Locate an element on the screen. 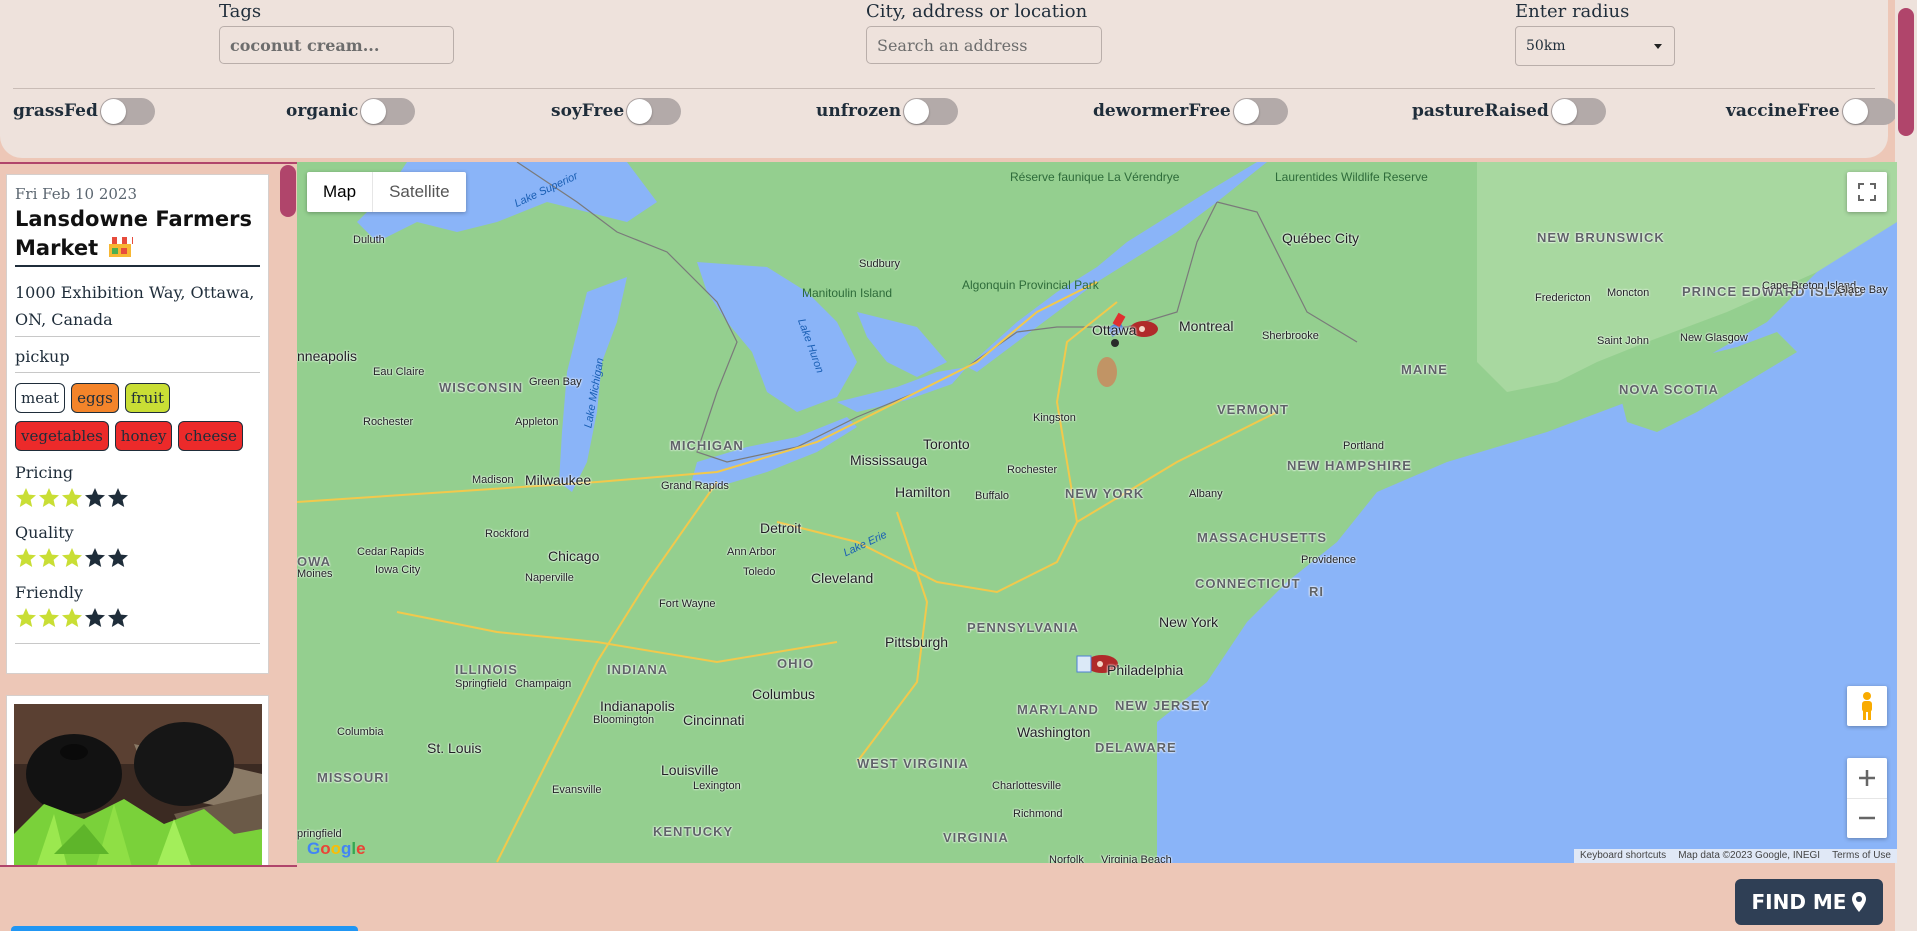 The height and width of the screenshot is (931, 1917). tags-label: Tags is located at coordinates (240, 11).